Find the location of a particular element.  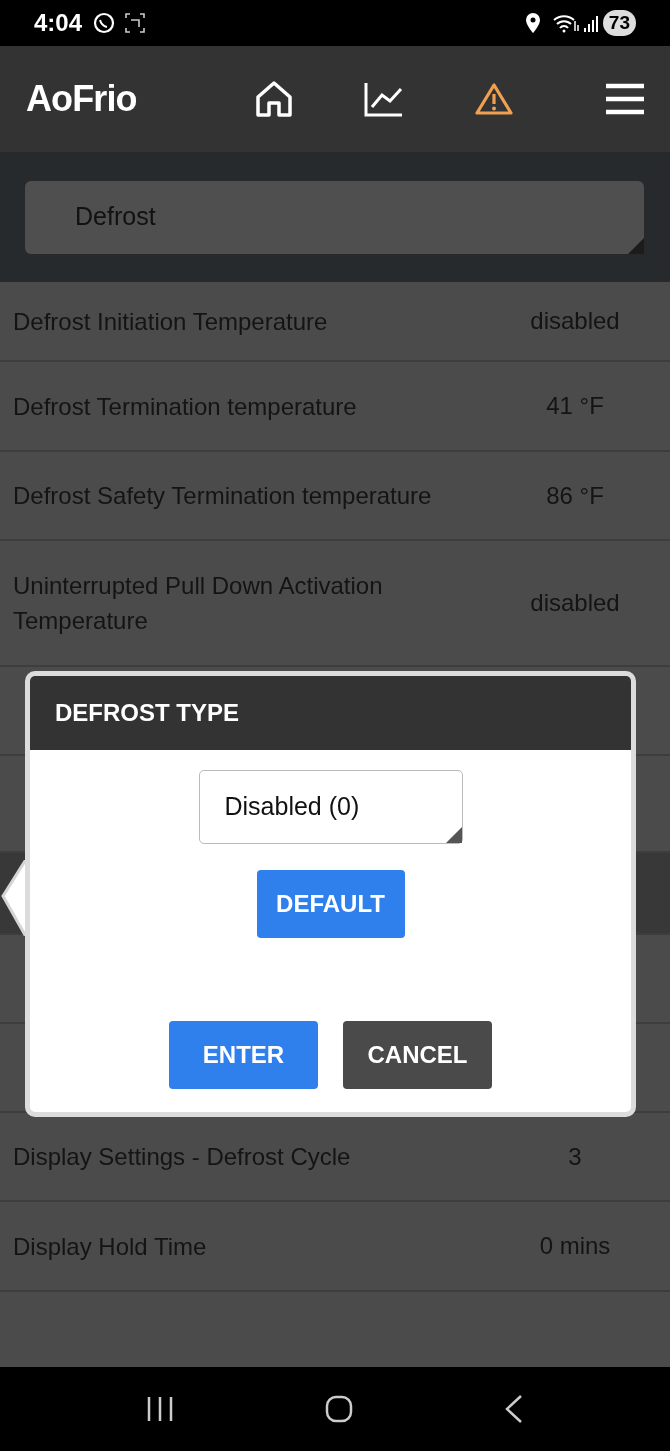

setting-value: 0 mins is located at coordinates (575, 1246).